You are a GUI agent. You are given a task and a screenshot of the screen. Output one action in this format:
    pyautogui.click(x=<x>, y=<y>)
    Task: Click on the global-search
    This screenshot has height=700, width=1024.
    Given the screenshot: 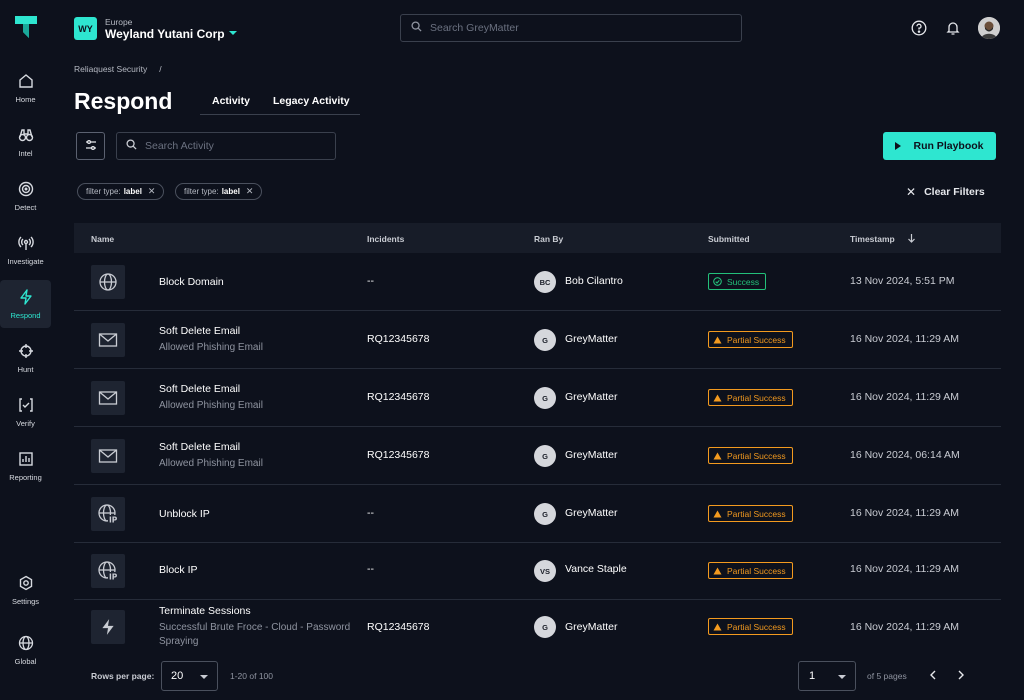 What is the action you would take?
    pyautogui.click(x=571, y=28)
    